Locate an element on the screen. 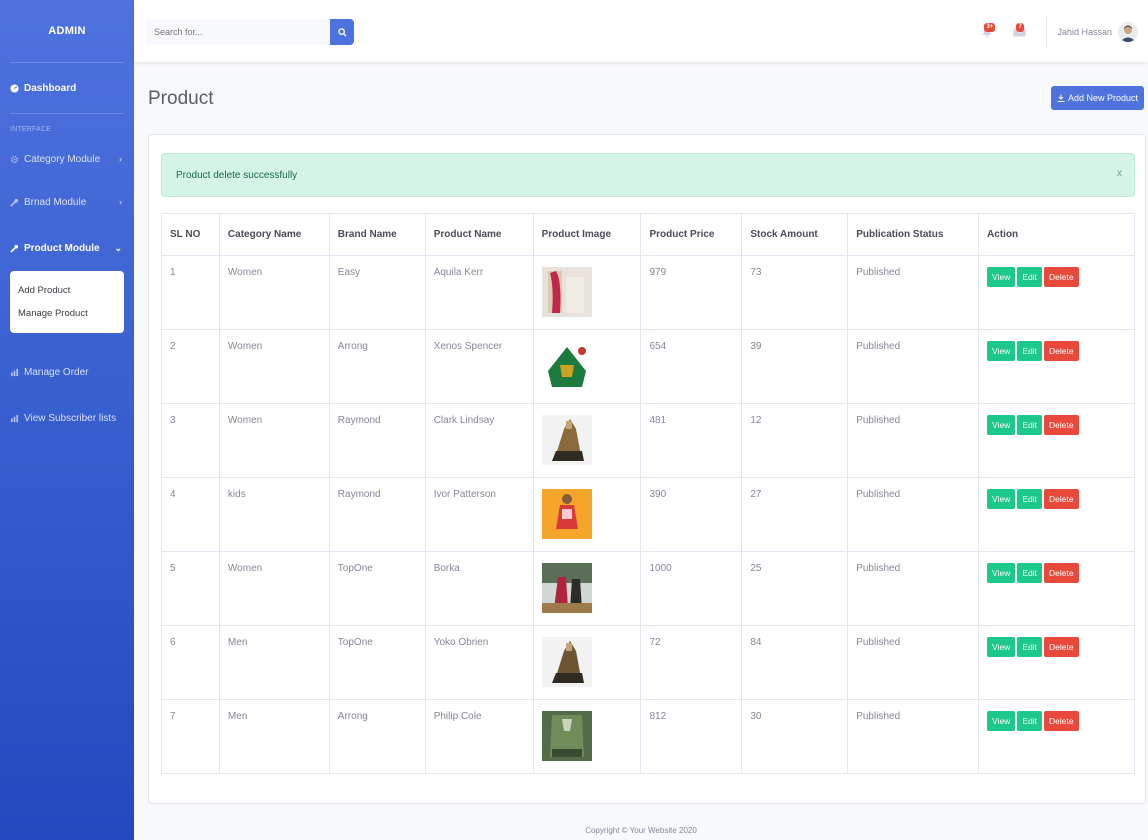 The height and width of the screenshot is (840, 1148). user-name: Jahid Hassan is located at coordinates (1084, 32).